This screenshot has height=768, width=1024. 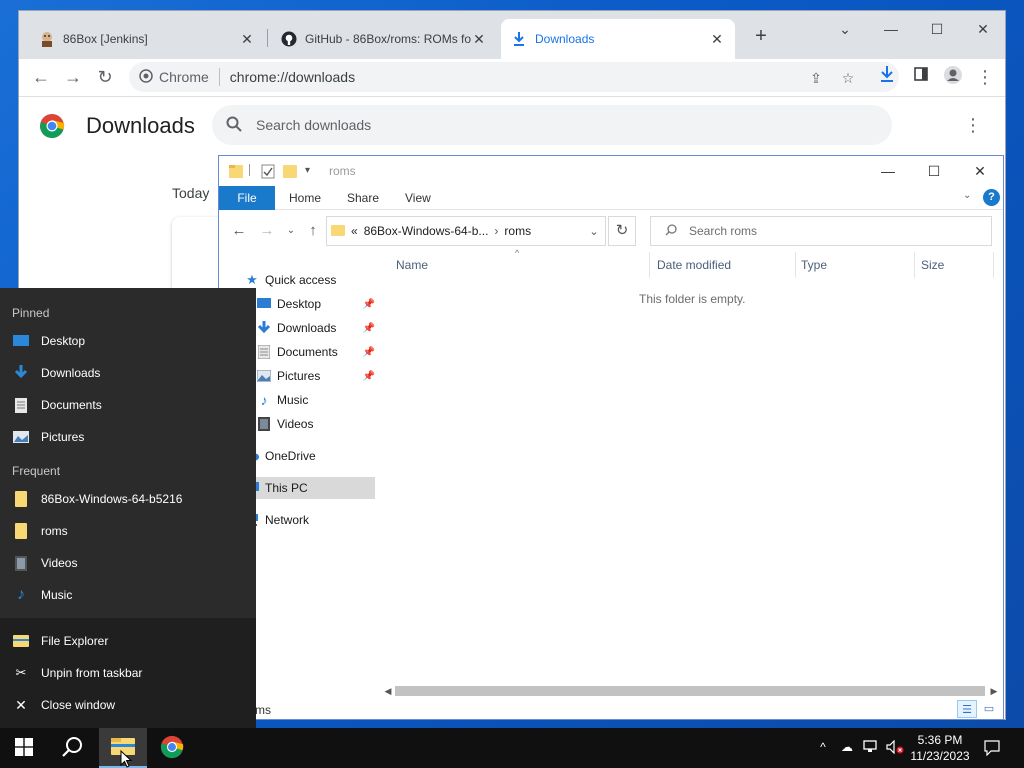 I want to click on jumplist-task-close-window: ✕ Close window, so click(x=128, y=705).